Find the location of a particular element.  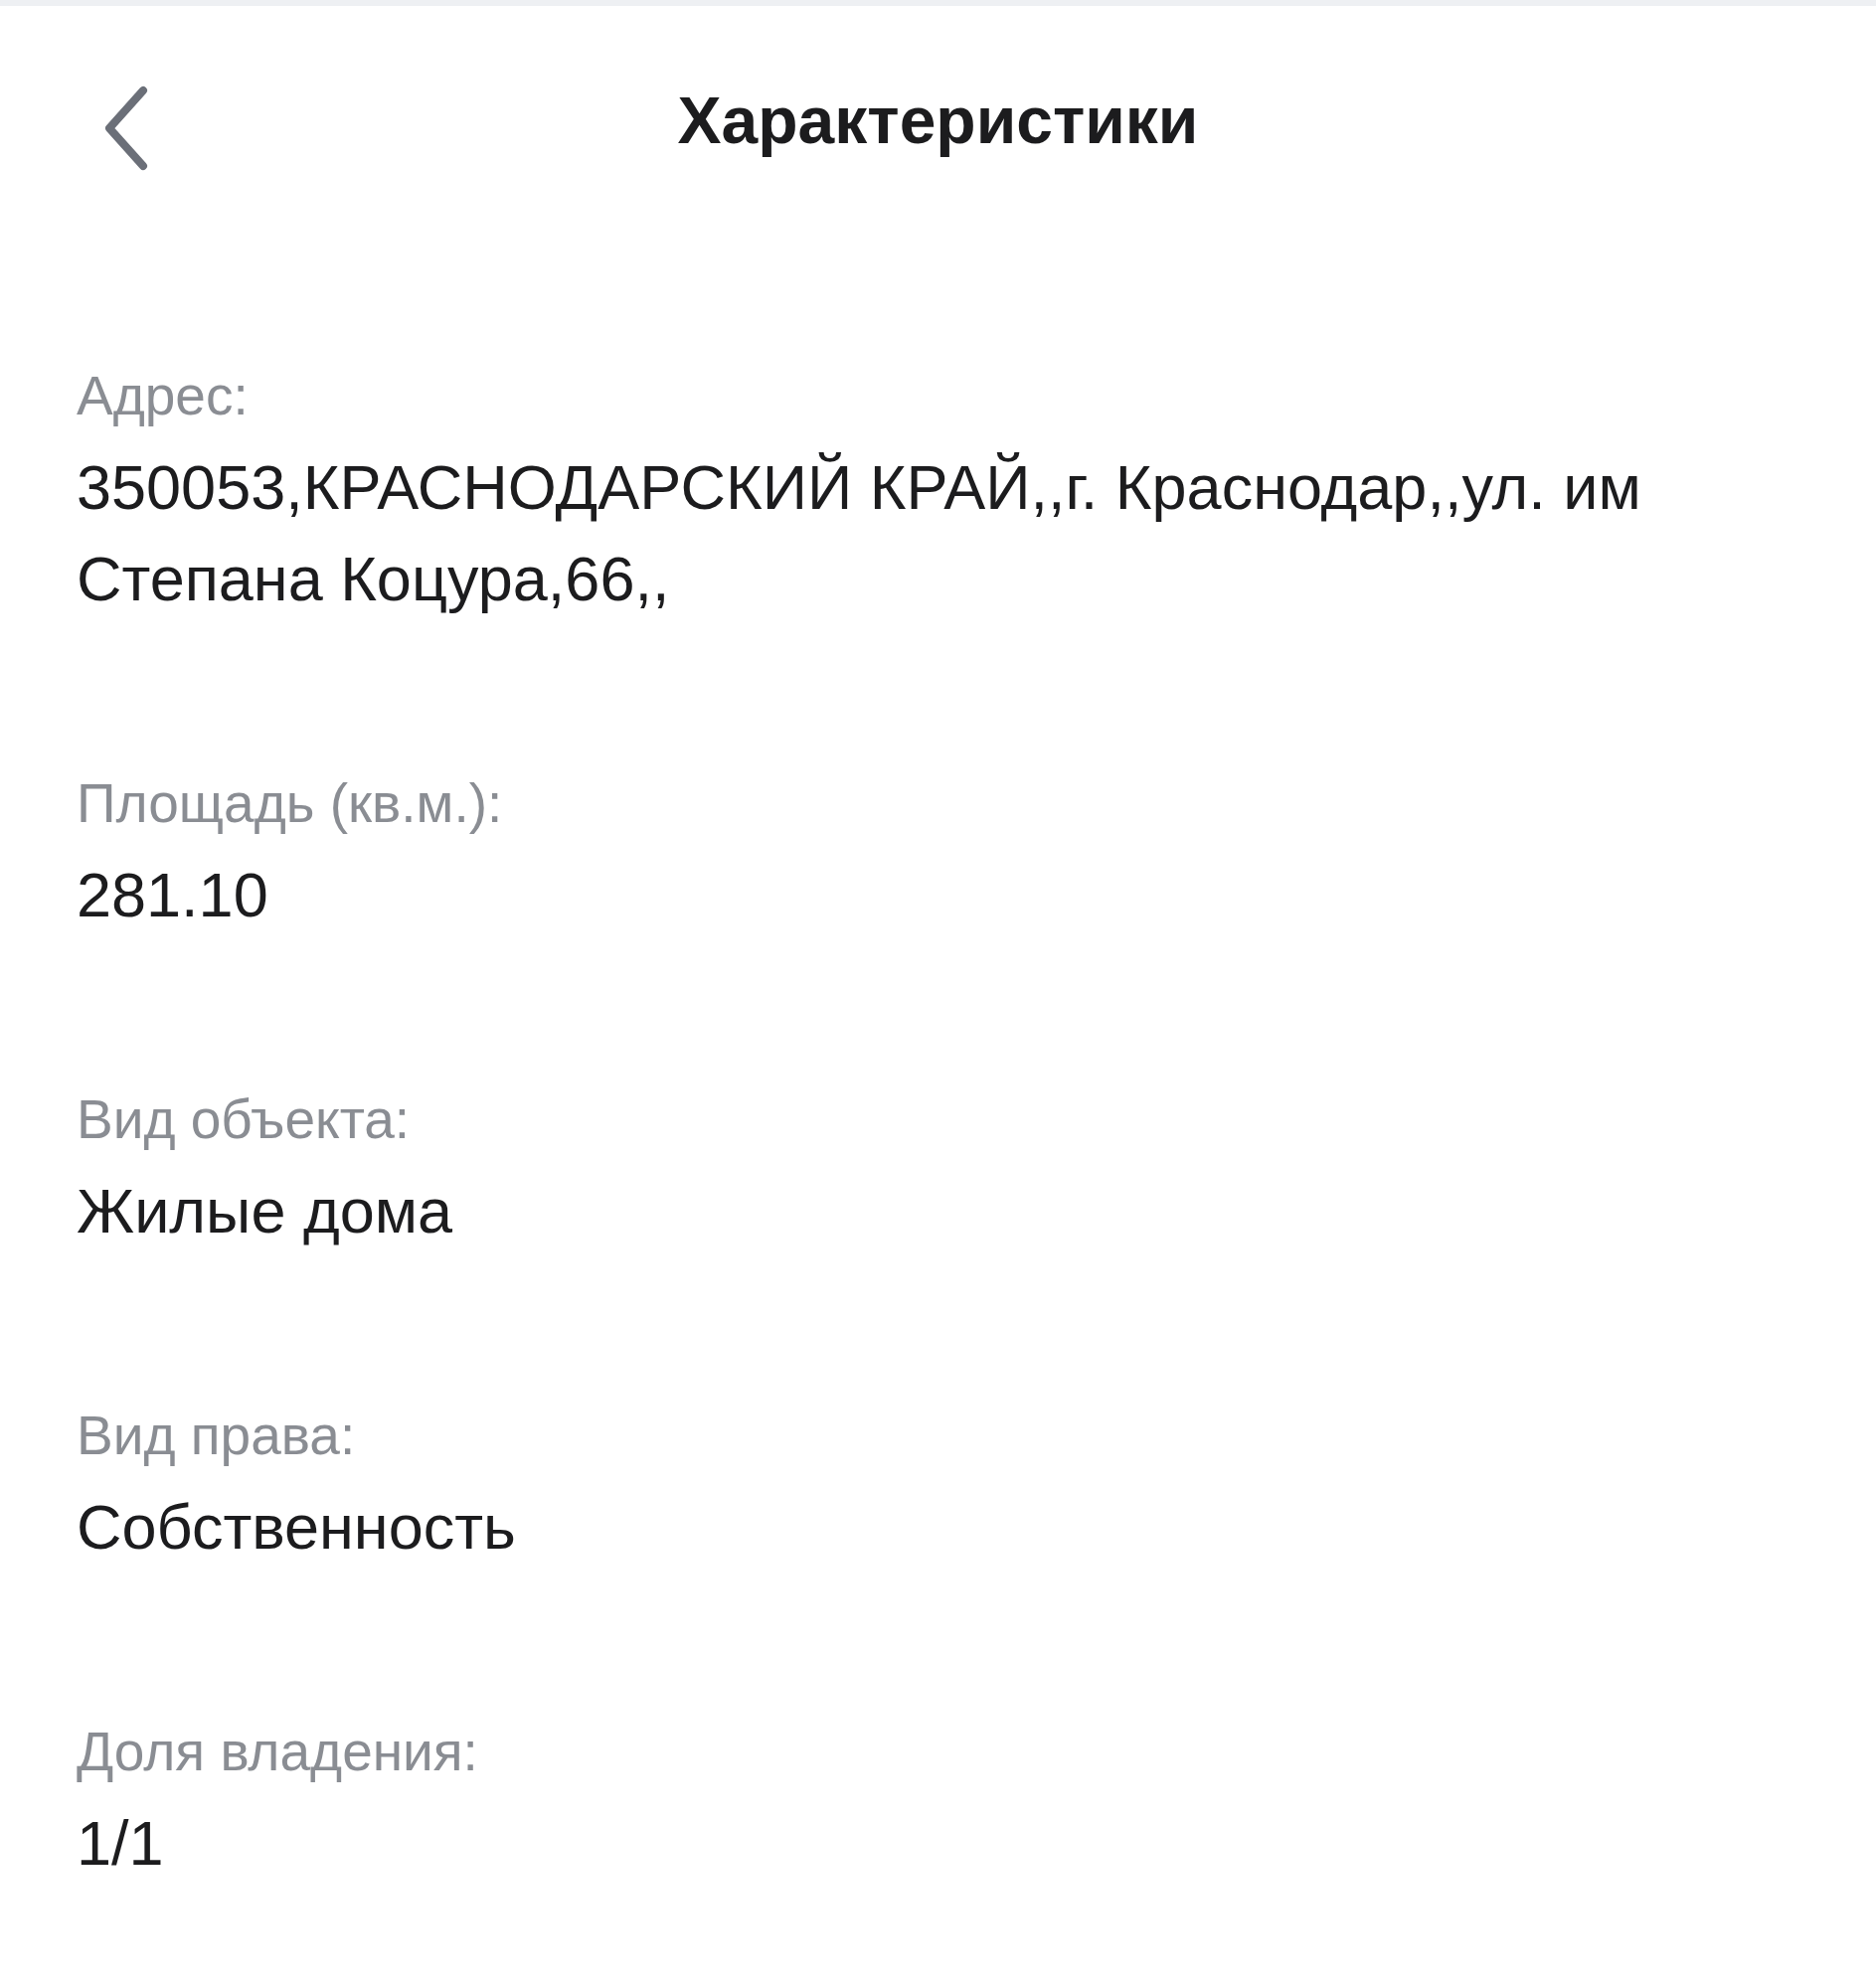

page-title: Характеристики is located at coordinates (938, 120).